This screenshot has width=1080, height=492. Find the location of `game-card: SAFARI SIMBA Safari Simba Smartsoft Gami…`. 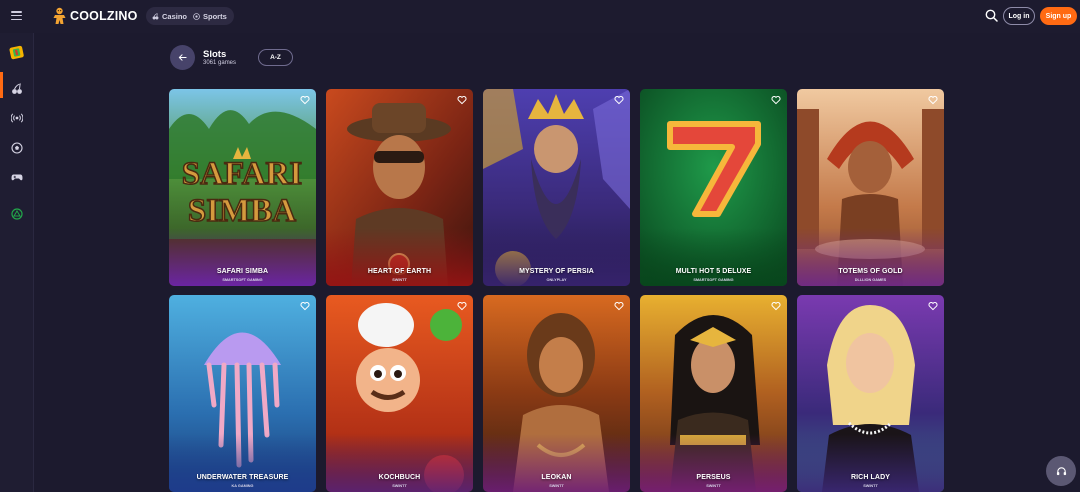

game-card: SAFARI SIMBA Safari Simba Smartsoft Gami… is located at coordinates (242, 187).